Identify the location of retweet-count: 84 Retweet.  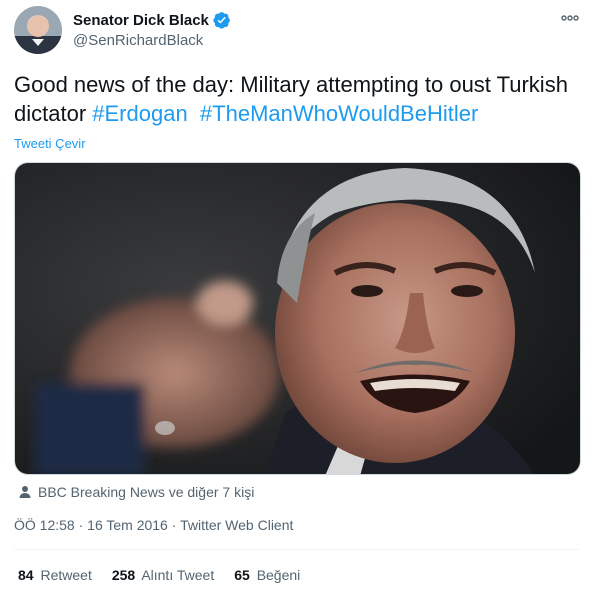
(55, 575).